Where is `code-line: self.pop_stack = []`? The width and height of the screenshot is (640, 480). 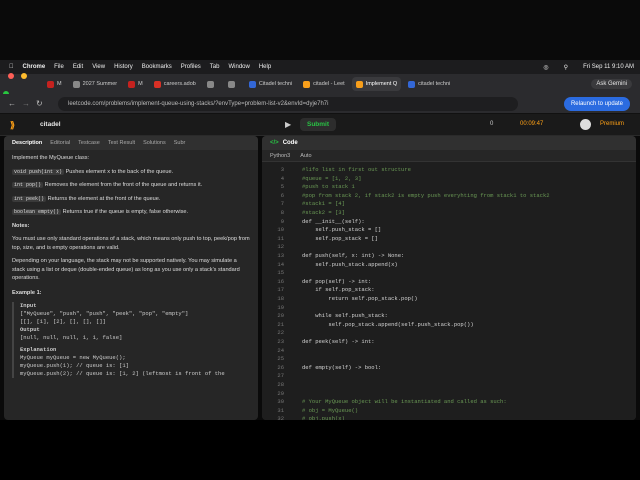 code-line: self.pop_stack = [] is located at coordinates (340, 238).